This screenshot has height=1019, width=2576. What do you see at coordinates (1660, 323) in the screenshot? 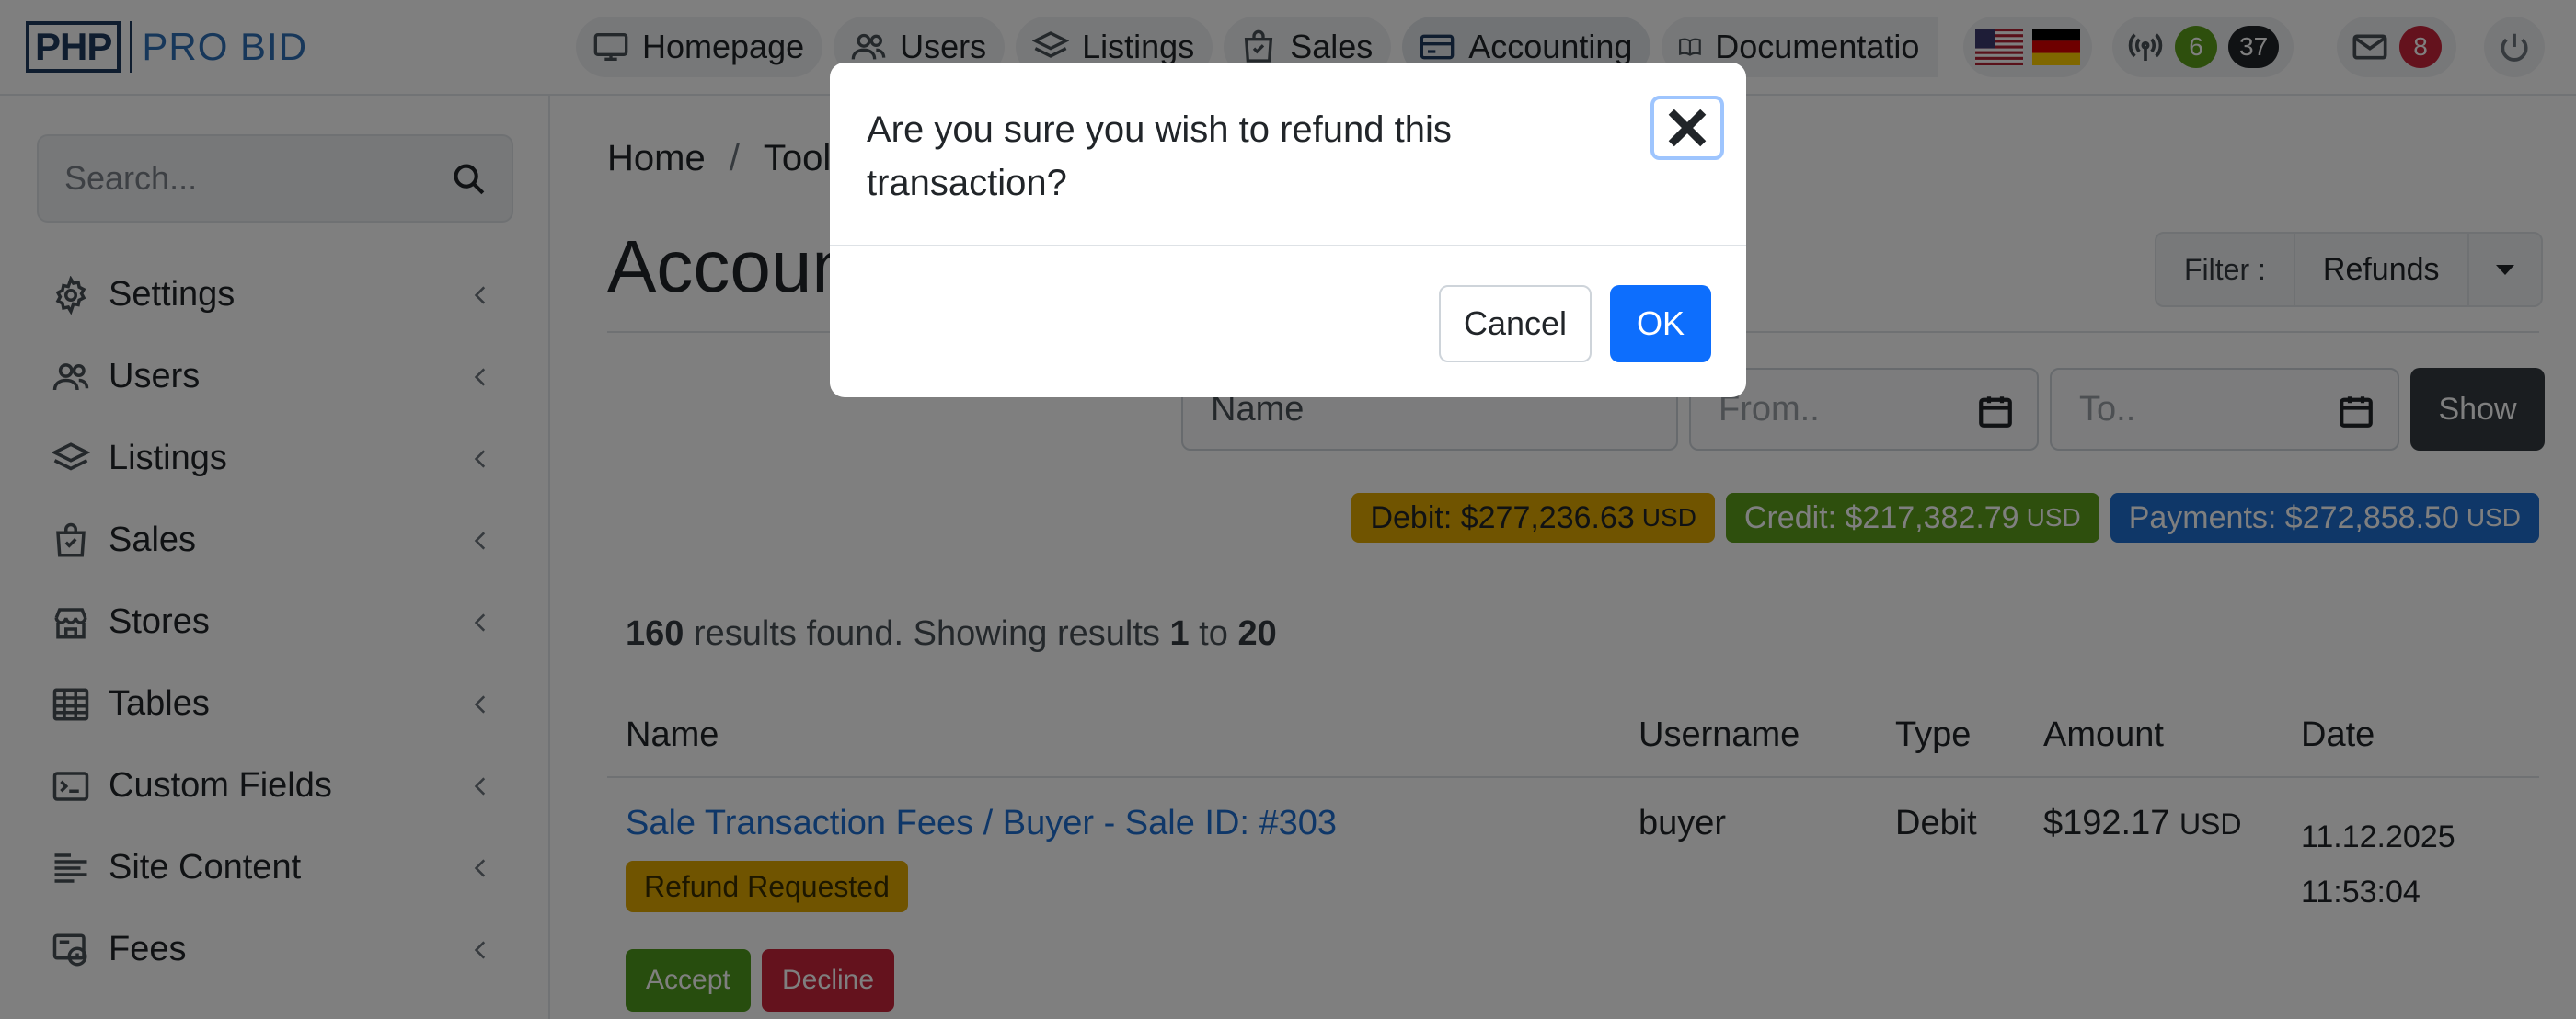
I see `ok-button: OK` at bounding box center [1660, 323].